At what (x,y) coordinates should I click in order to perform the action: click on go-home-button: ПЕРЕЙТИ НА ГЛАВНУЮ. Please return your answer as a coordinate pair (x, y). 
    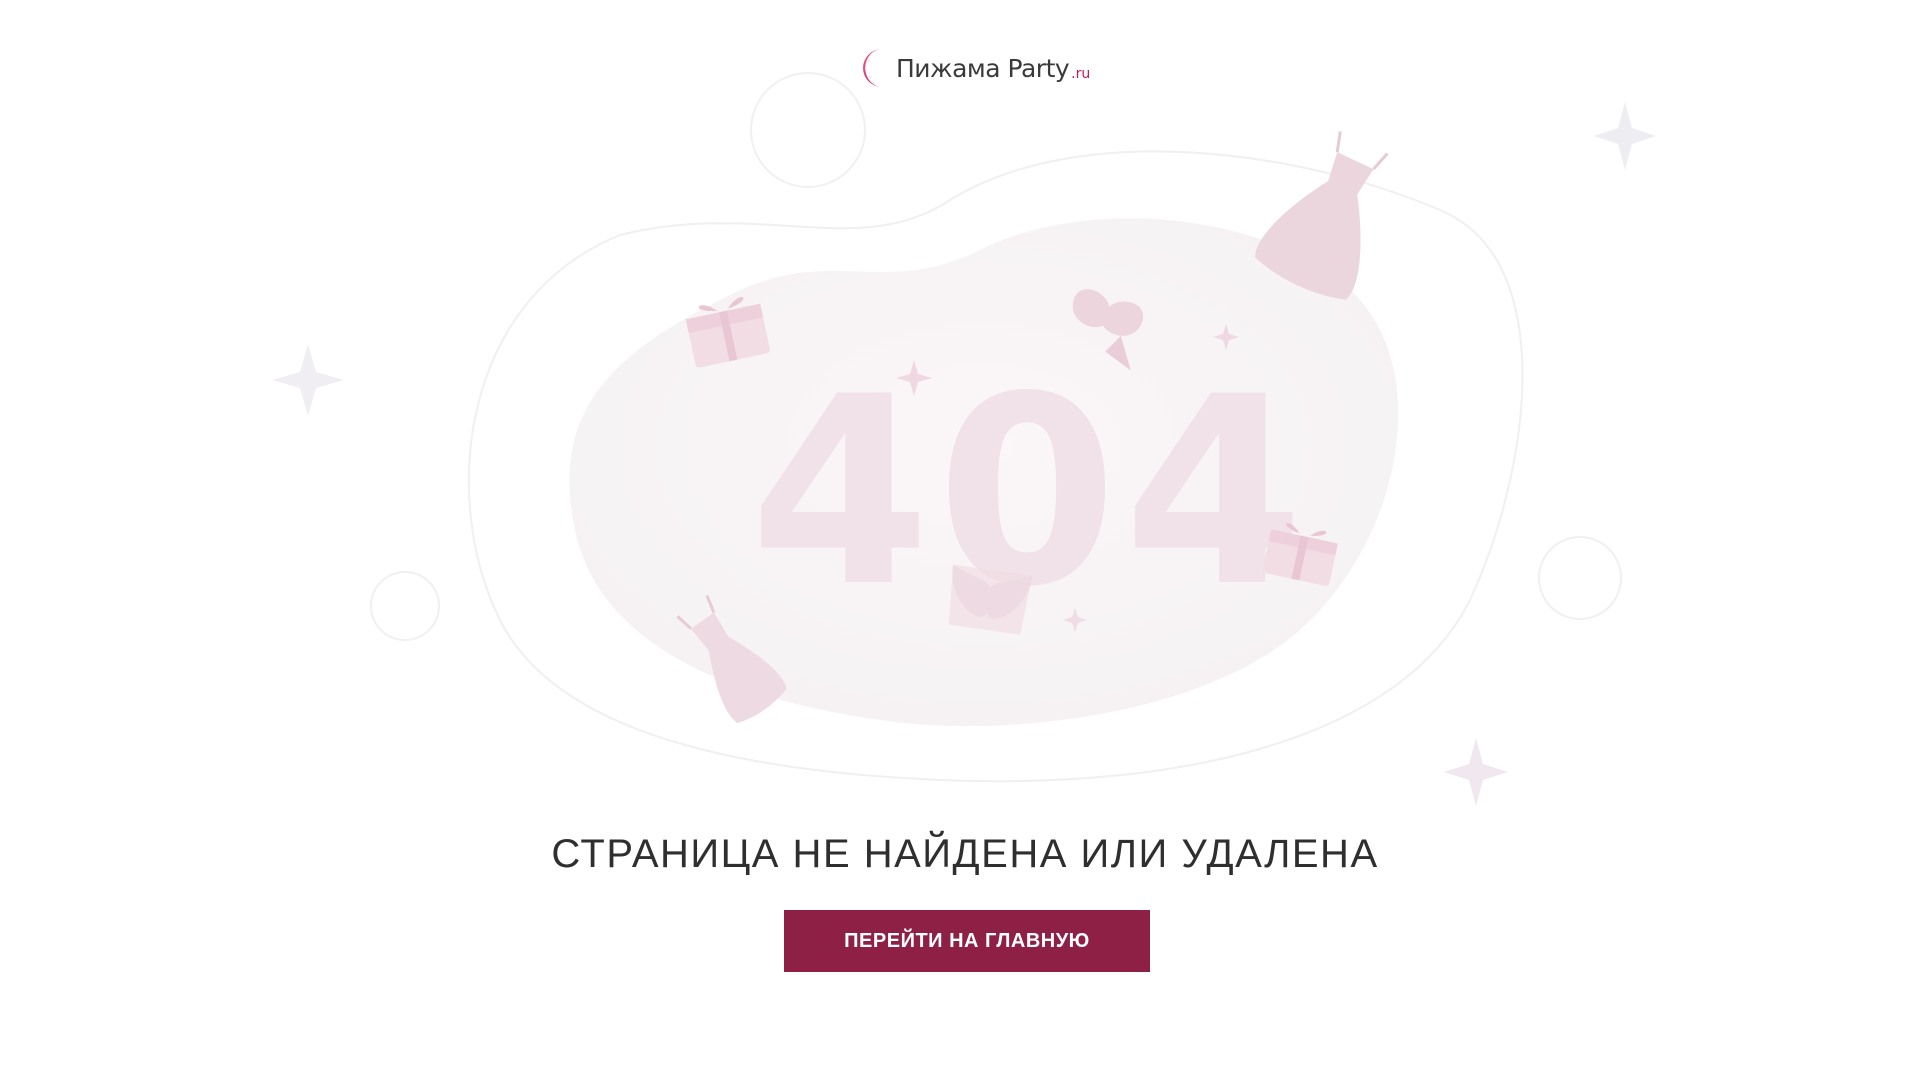
    Looking at the image, I should click on (967, 941).